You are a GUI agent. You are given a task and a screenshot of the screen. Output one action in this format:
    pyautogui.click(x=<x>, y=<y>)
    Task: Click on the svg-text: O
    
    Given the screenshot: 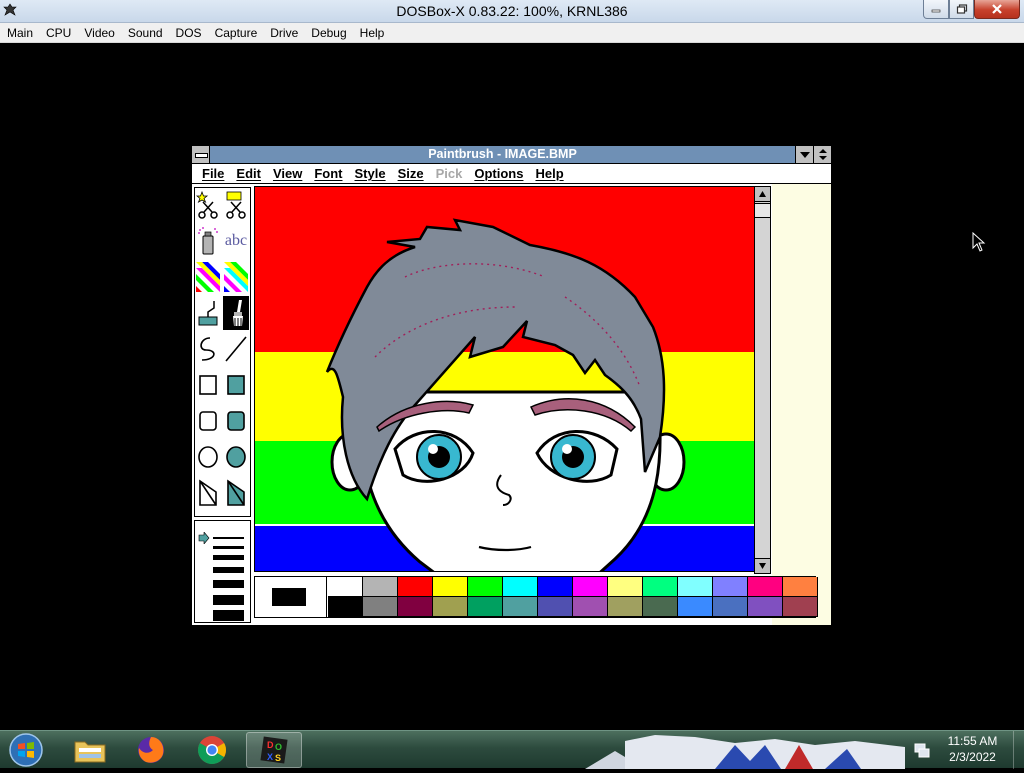 What is the action you would take?
    pyautogui.click(x=278, y=747)
    